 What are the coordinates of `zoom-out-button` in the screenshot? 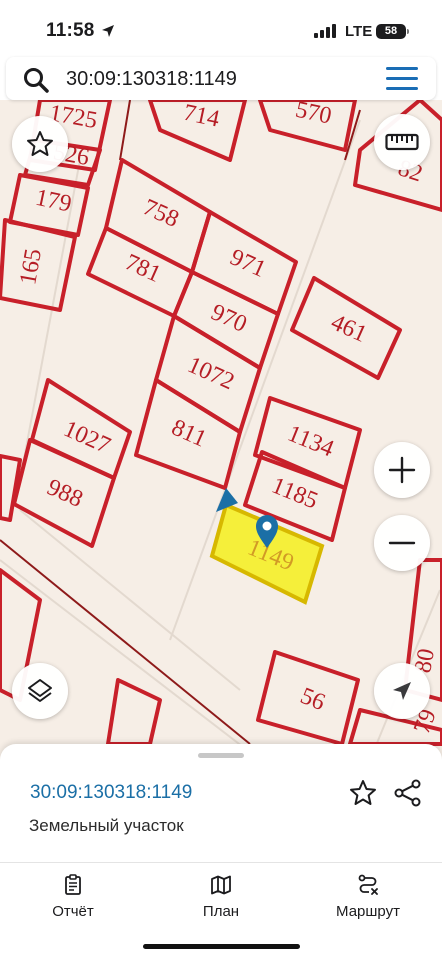 It's located at (402, 543).